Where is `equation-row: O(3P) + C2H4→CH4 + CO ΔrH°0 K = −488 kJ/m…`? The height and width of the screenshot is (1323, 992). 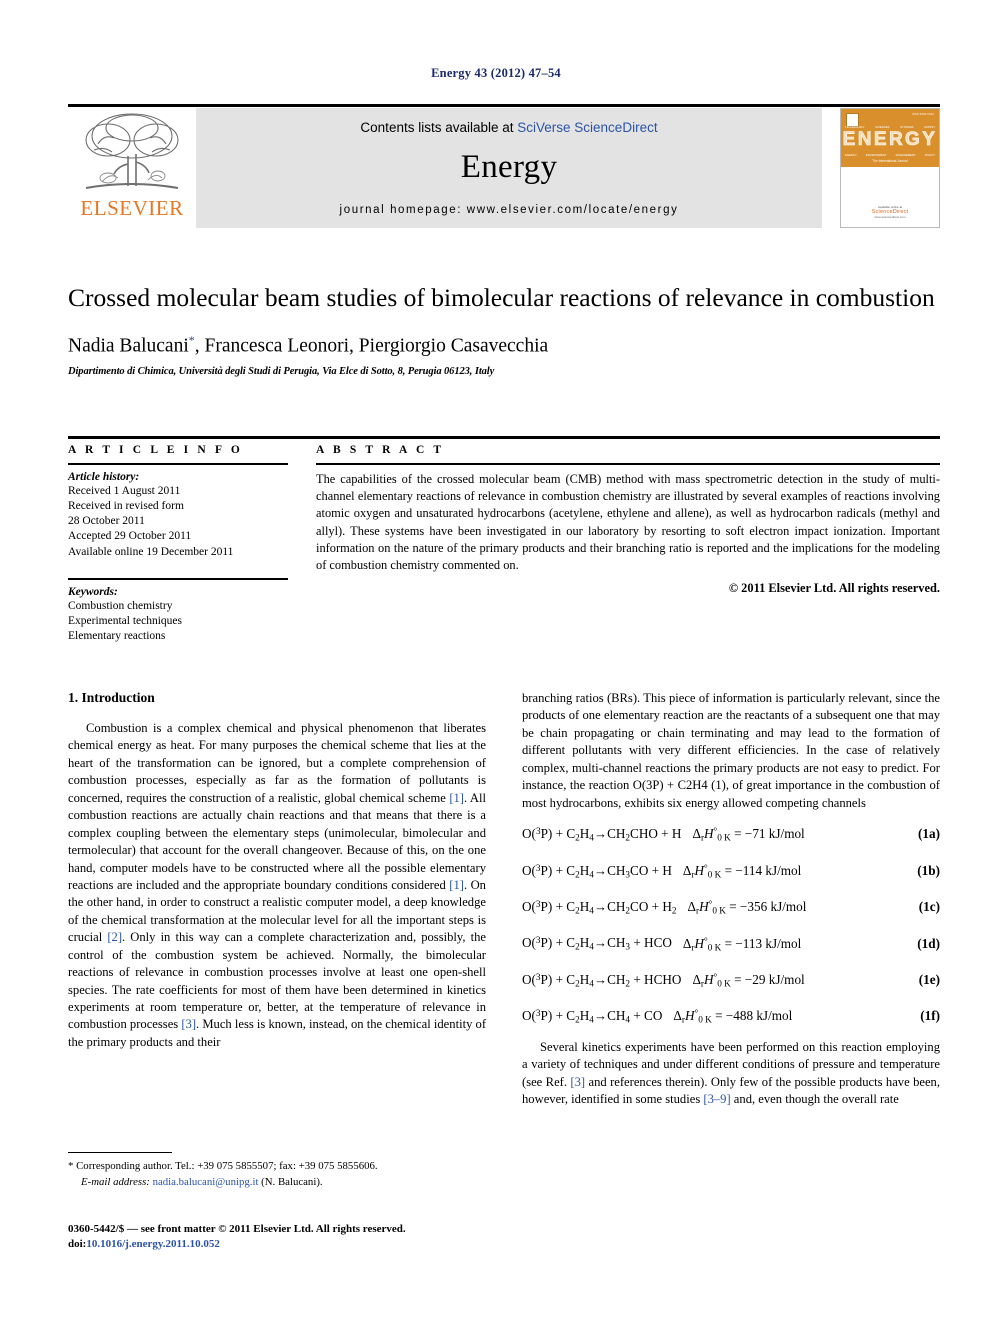
equation-row: O(3P) + C2H4→CH4 + CO ΔrH°0 K = −488 kJ/m… is located at coordinates (731, 1016).